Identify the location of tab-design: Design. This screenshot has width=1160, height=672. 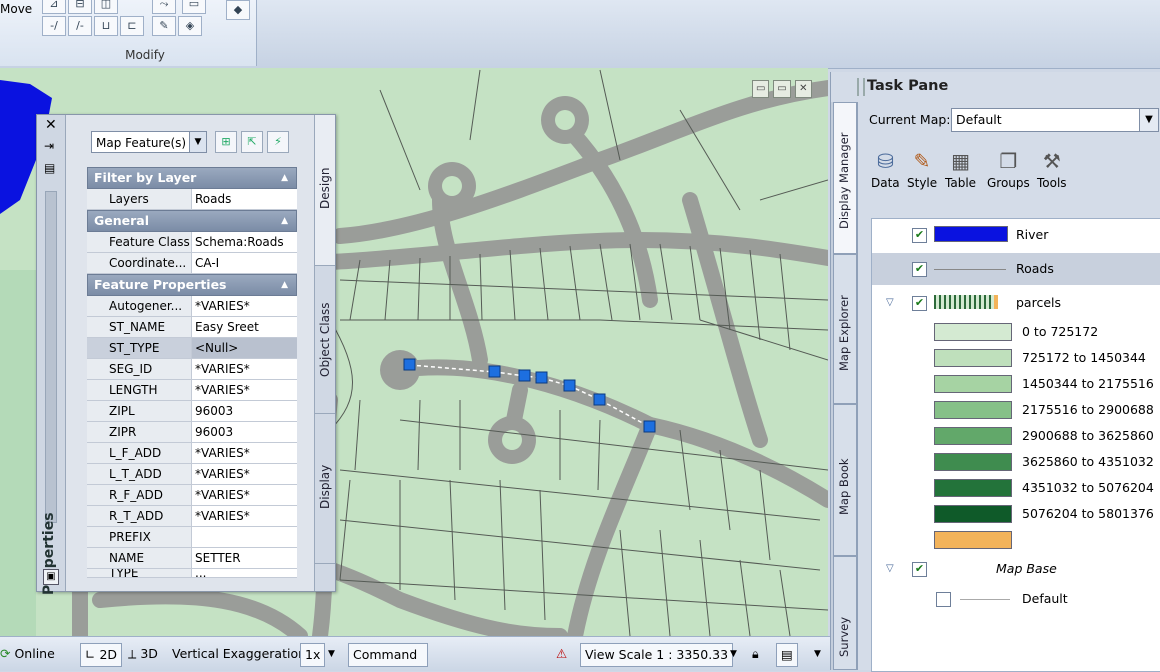
(325, 190).